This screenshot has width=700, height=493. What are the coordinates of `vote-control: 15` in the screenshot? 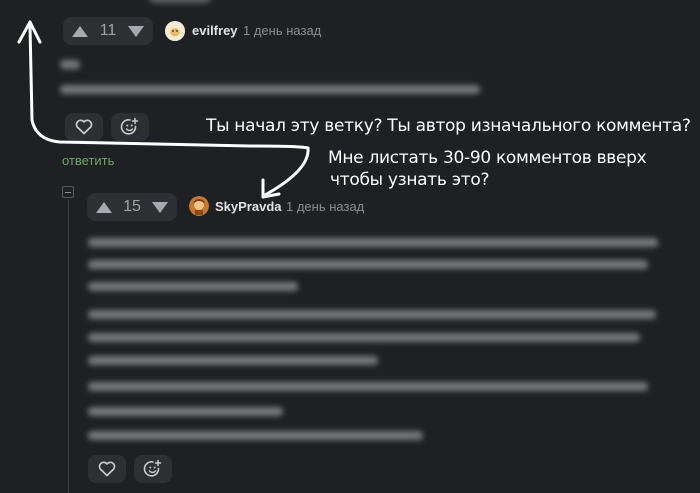 It's located at (132, 207).